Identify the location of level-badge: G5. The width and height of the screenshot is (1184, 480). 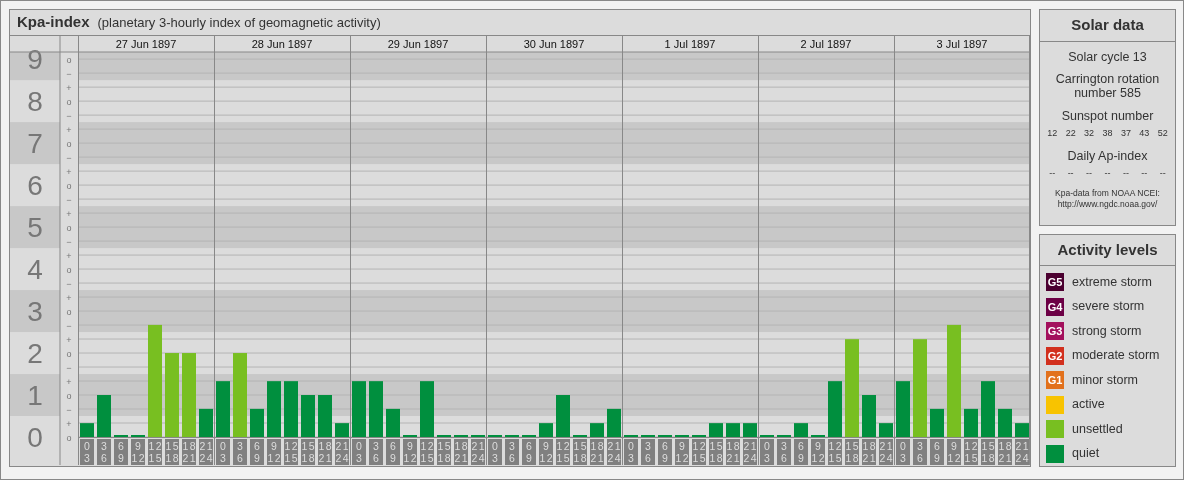
(1055, 282).